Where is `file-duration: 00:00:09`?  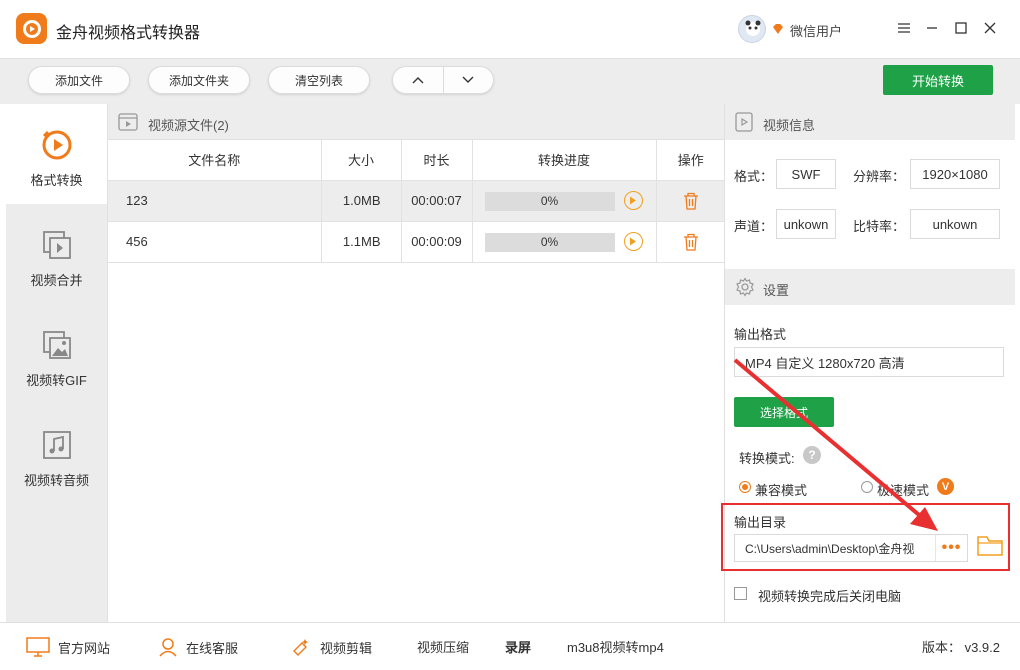
file-duration: 00:00:09 is located at coordinates (437, 242).